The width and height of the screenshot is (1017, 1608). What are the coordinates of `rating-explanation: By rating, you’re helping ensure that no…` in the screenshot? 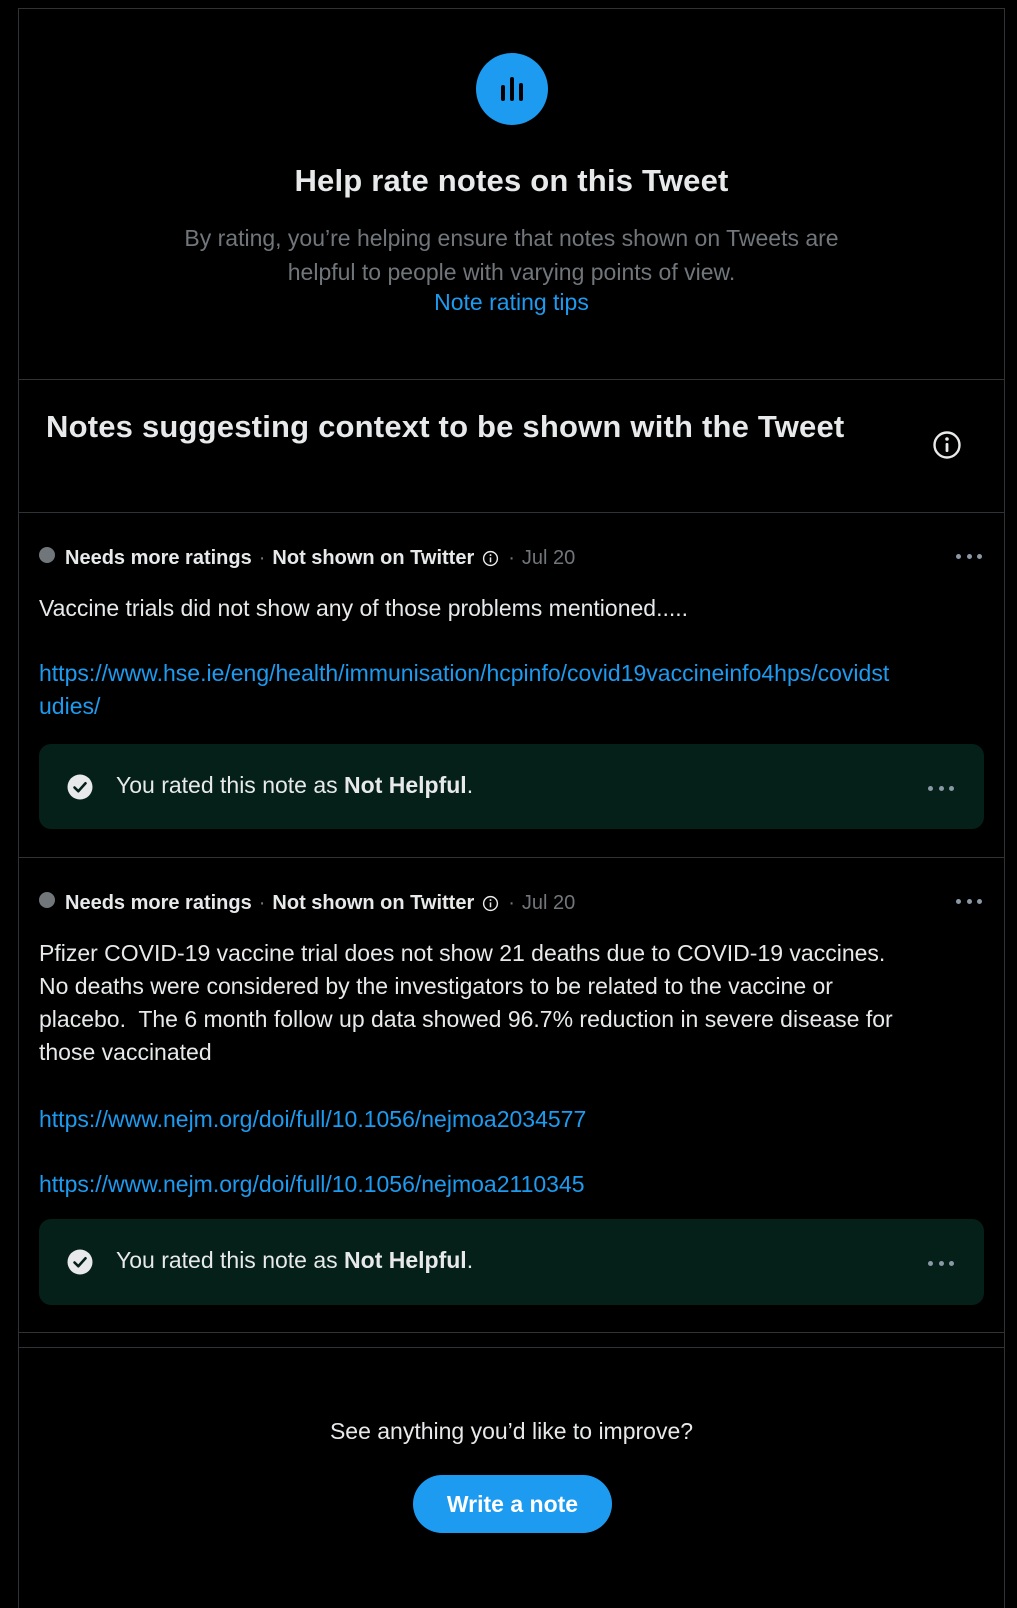 It's located at (511, 255).